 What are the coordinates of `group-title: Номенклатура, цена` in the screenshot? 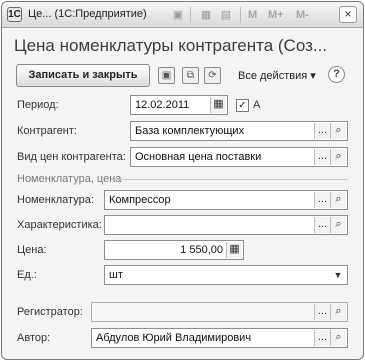 It's located at (69, 179).